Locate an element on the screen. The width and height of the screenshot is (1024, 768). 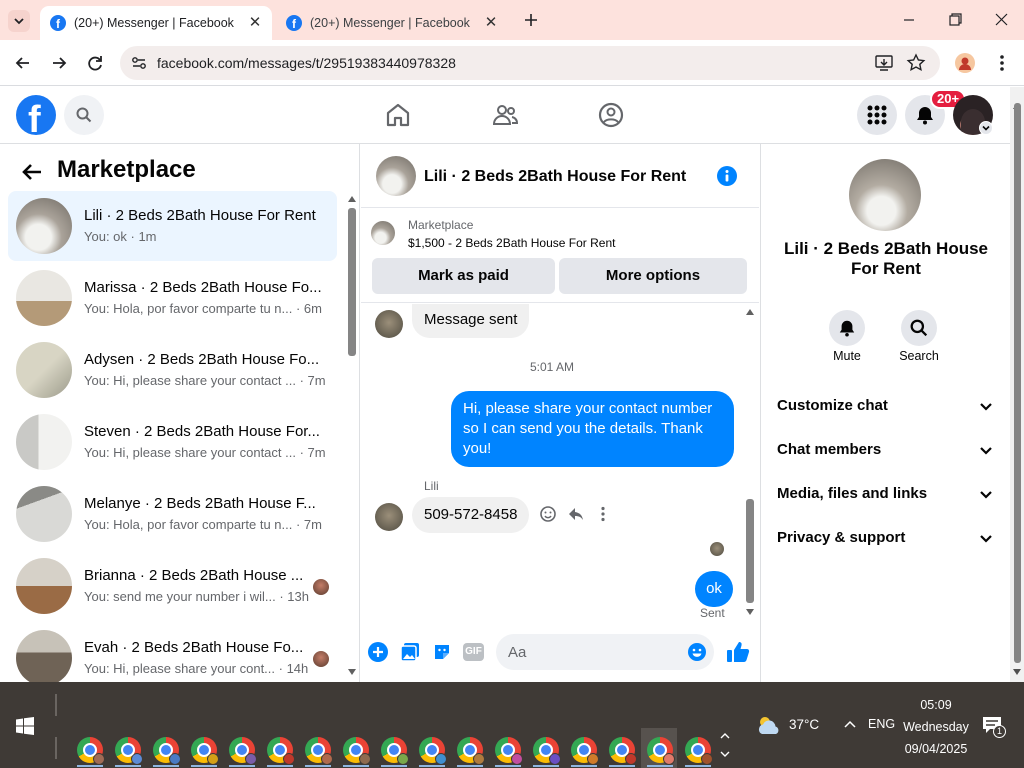
more-actions-button is located at coordinates (378, 652).